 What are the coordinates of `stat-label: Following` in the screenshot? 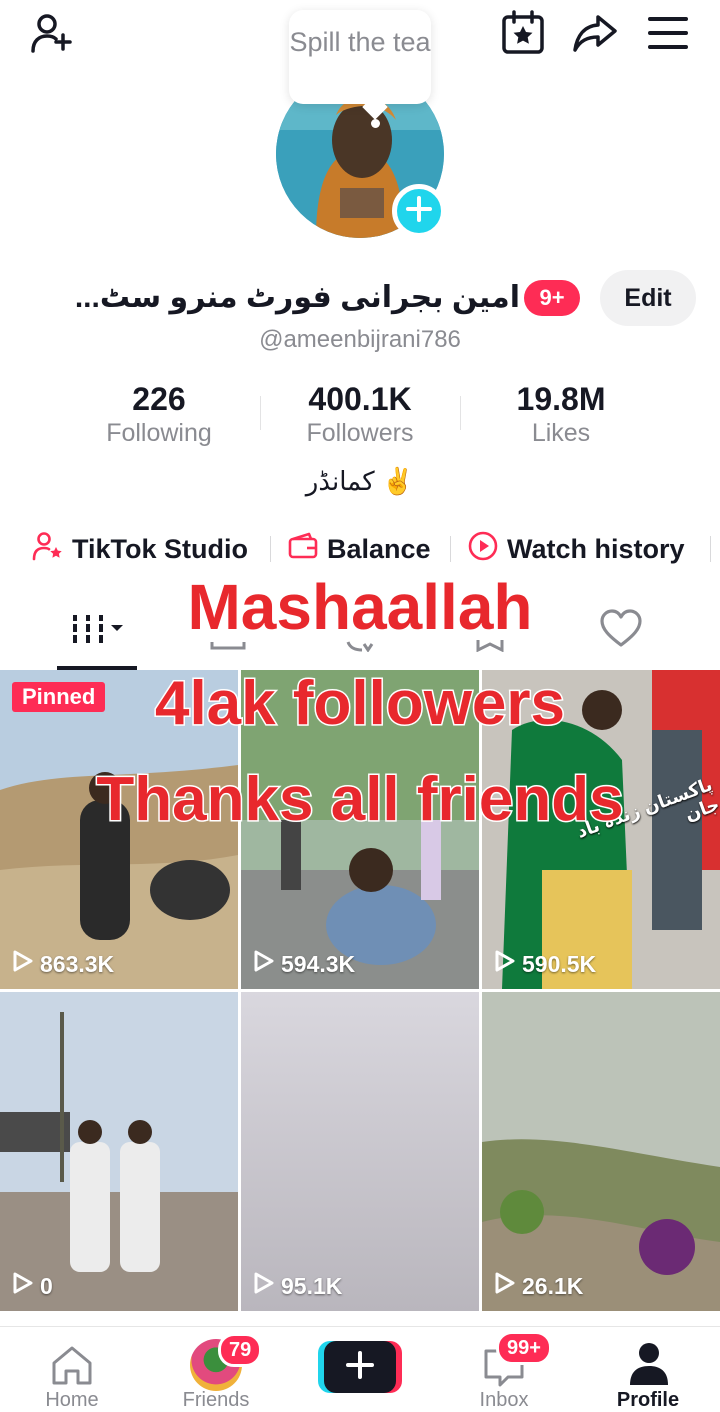 It's located at (159, 433).